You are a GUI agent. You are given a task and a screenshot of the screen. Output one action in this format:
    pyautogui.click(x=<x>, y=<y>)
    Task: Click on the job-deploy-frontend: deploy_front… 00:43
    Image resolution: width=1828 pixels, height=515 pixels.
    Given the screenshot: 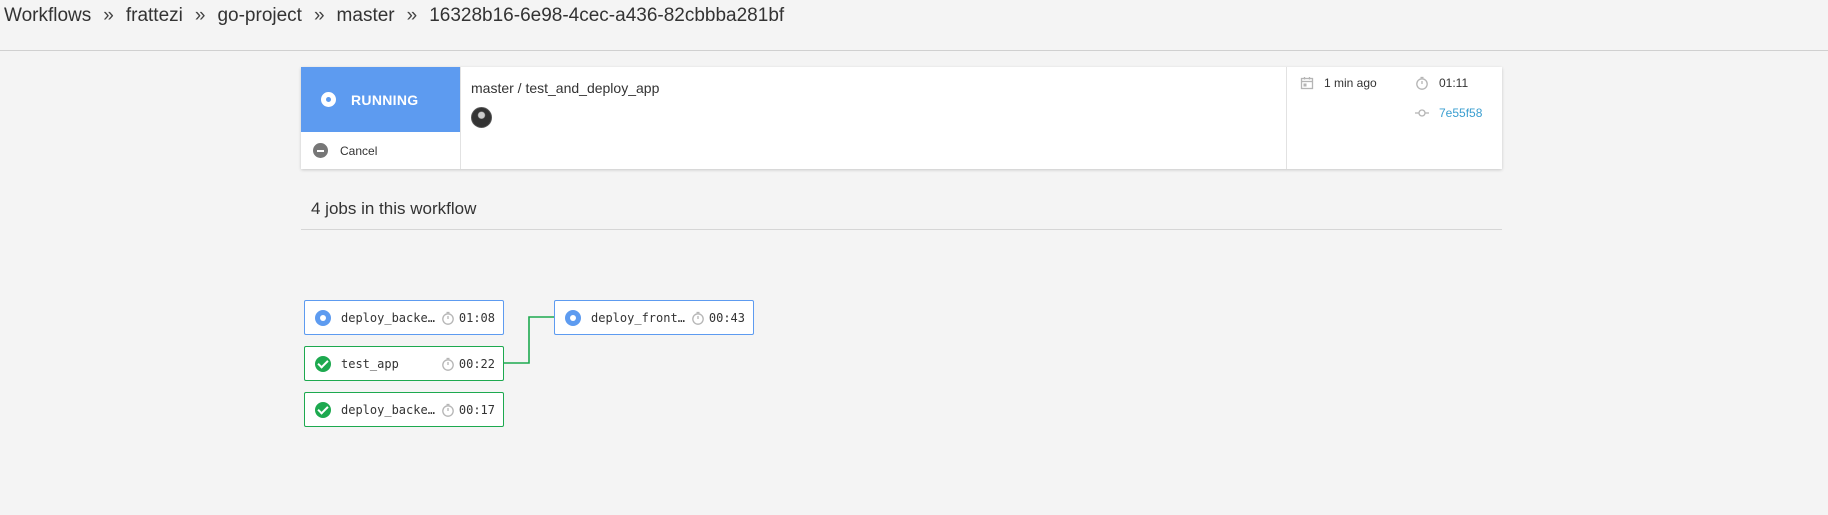 What is the action you would take?
    pyautogui.click(x=654, y=317)
    